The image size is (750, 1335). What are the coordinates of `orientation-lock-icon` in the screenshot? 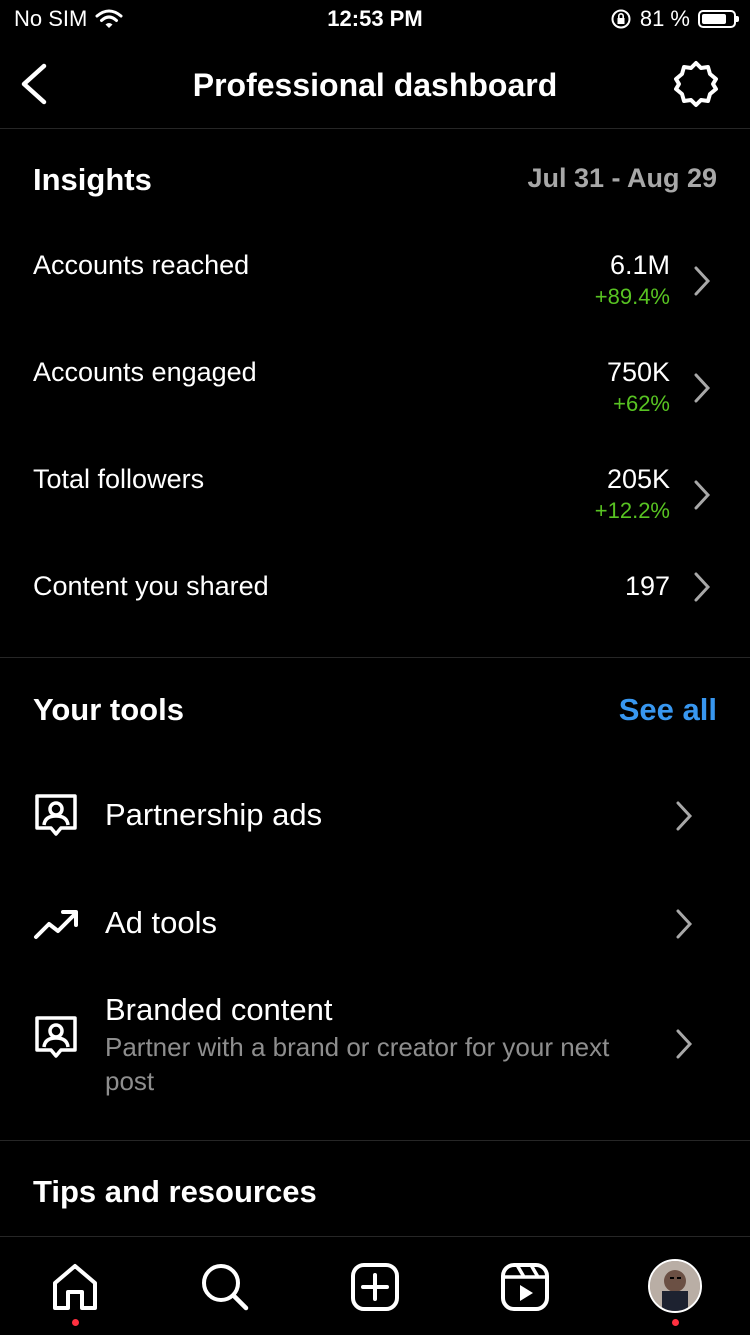 It's located at (621, 19).